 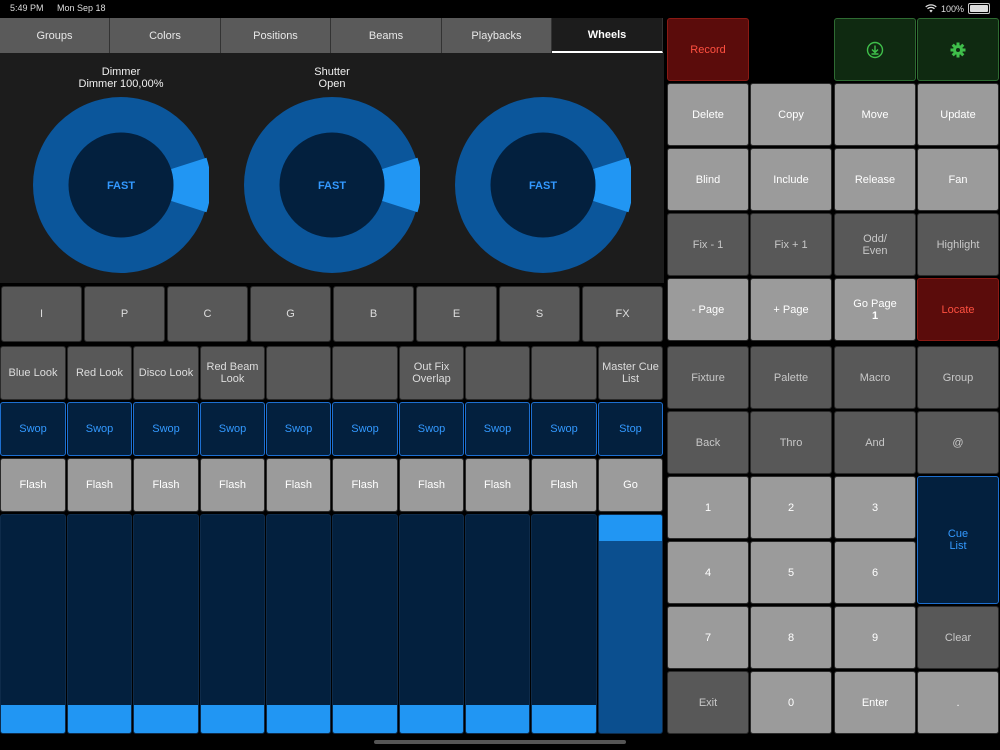 I want to click on key-2: 2, so click(x=791, y=507).